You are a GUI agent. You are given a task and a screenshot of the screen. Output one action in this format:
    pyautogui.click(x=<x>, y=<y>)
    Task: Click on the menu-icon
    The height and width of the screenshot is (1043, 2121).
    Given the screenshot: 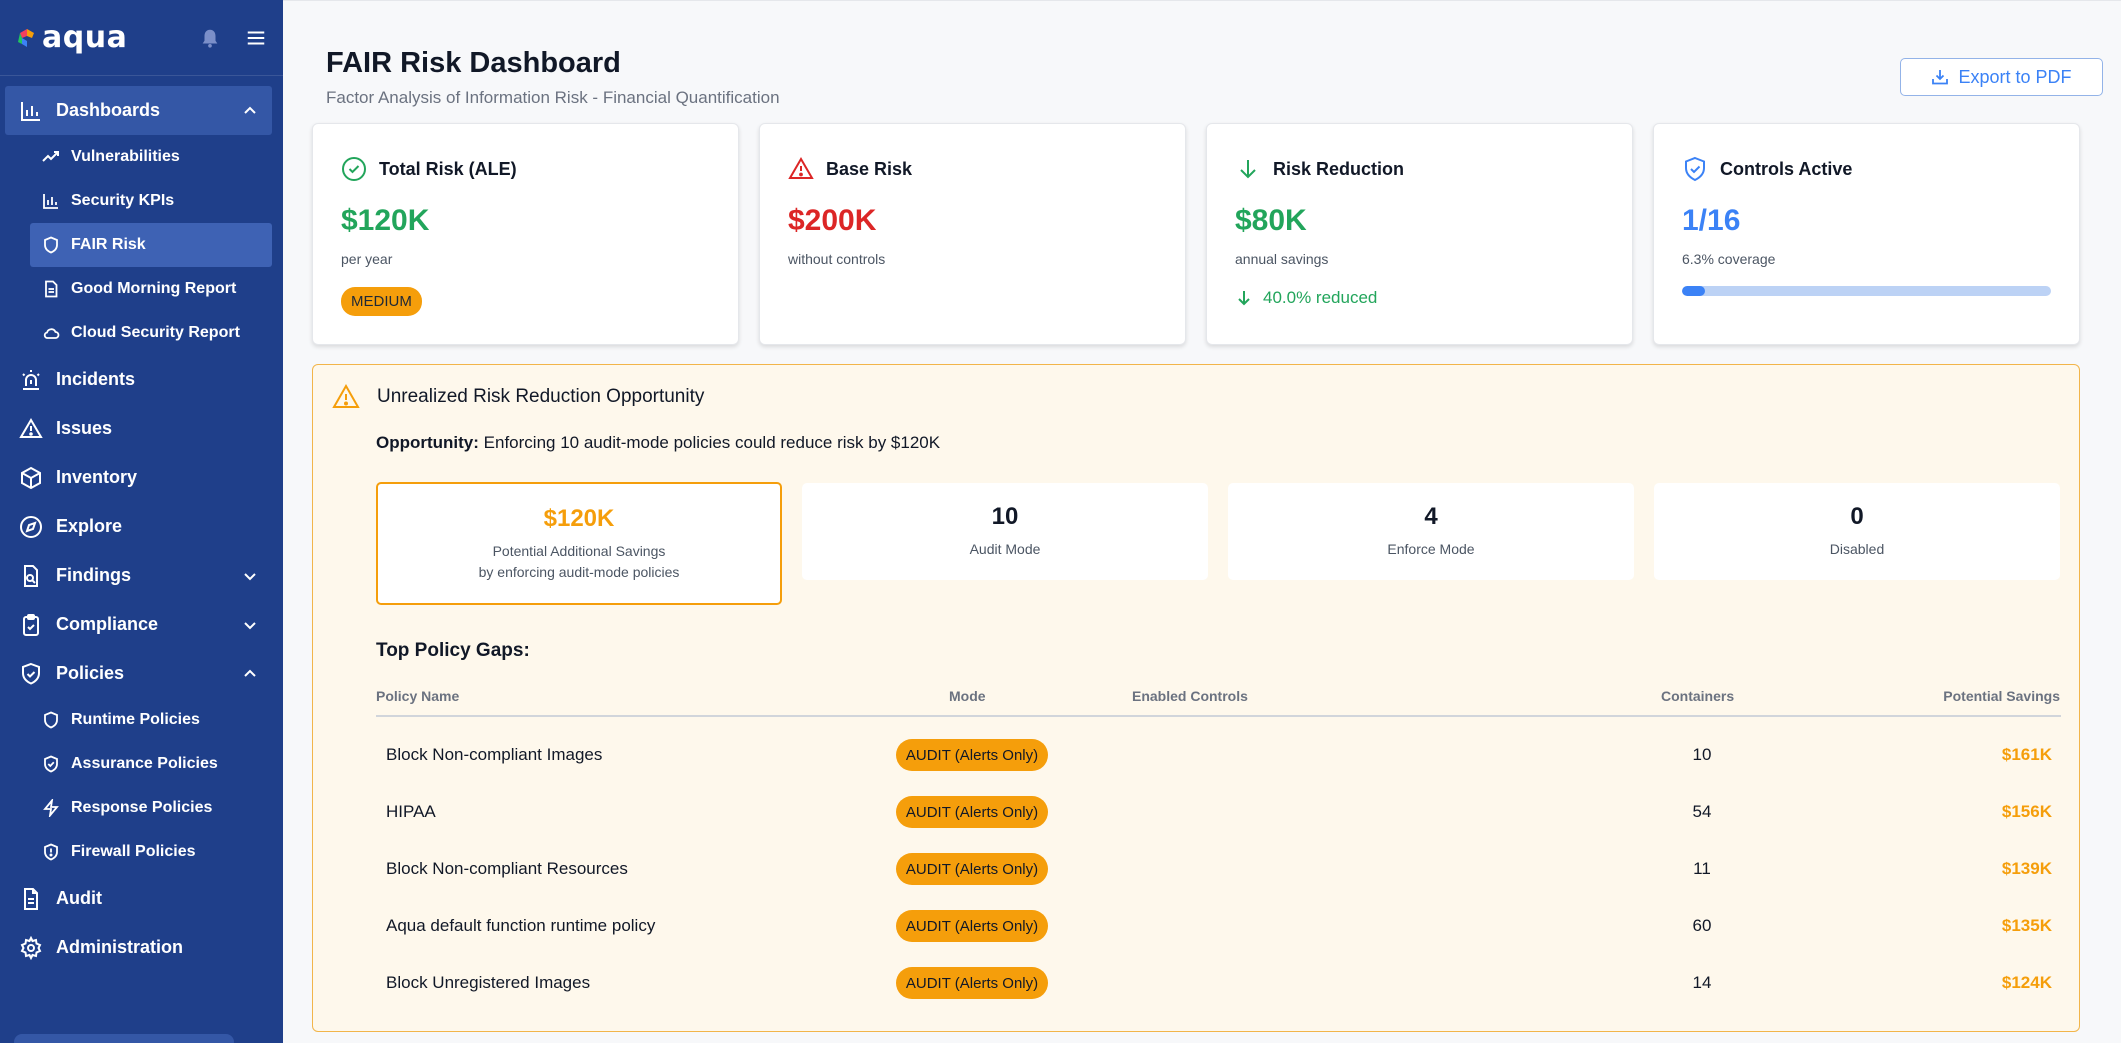 What is the action you would take?
    pyautogui.click(x=256, y=38)
    